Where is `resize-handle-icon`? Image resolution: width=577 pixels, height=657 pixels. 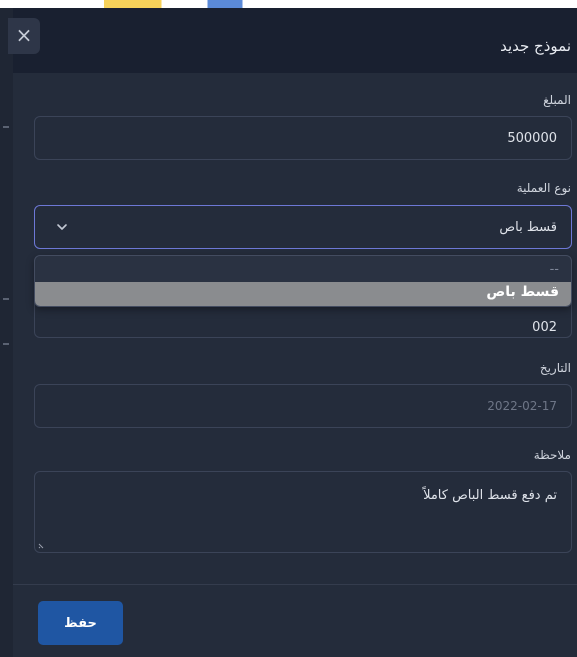
resize-handle-icon is located at coordinates (42, 545).